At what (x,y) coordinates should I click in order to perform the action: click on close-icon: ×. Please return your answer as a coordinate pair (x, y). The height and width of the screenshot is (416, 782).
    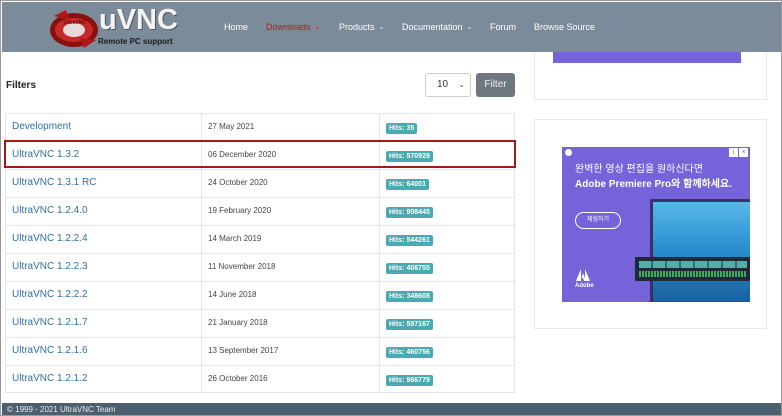
    Looking at the image, I should click on (743, 152).